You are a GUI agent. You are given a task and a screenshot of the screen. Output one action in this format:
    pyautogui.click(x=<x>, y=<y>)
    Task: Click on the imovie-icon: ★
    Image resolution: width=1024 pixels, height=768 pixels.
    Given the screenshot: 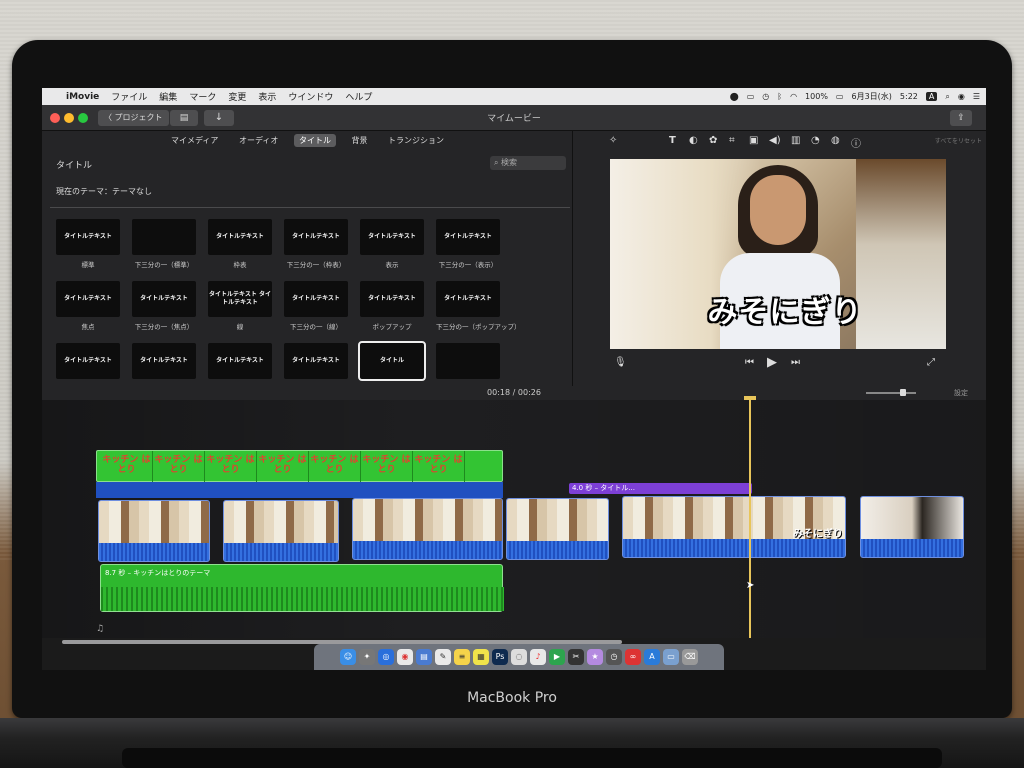 What is the action you would take?
    pyautogui.click(x=595, y=657)
    